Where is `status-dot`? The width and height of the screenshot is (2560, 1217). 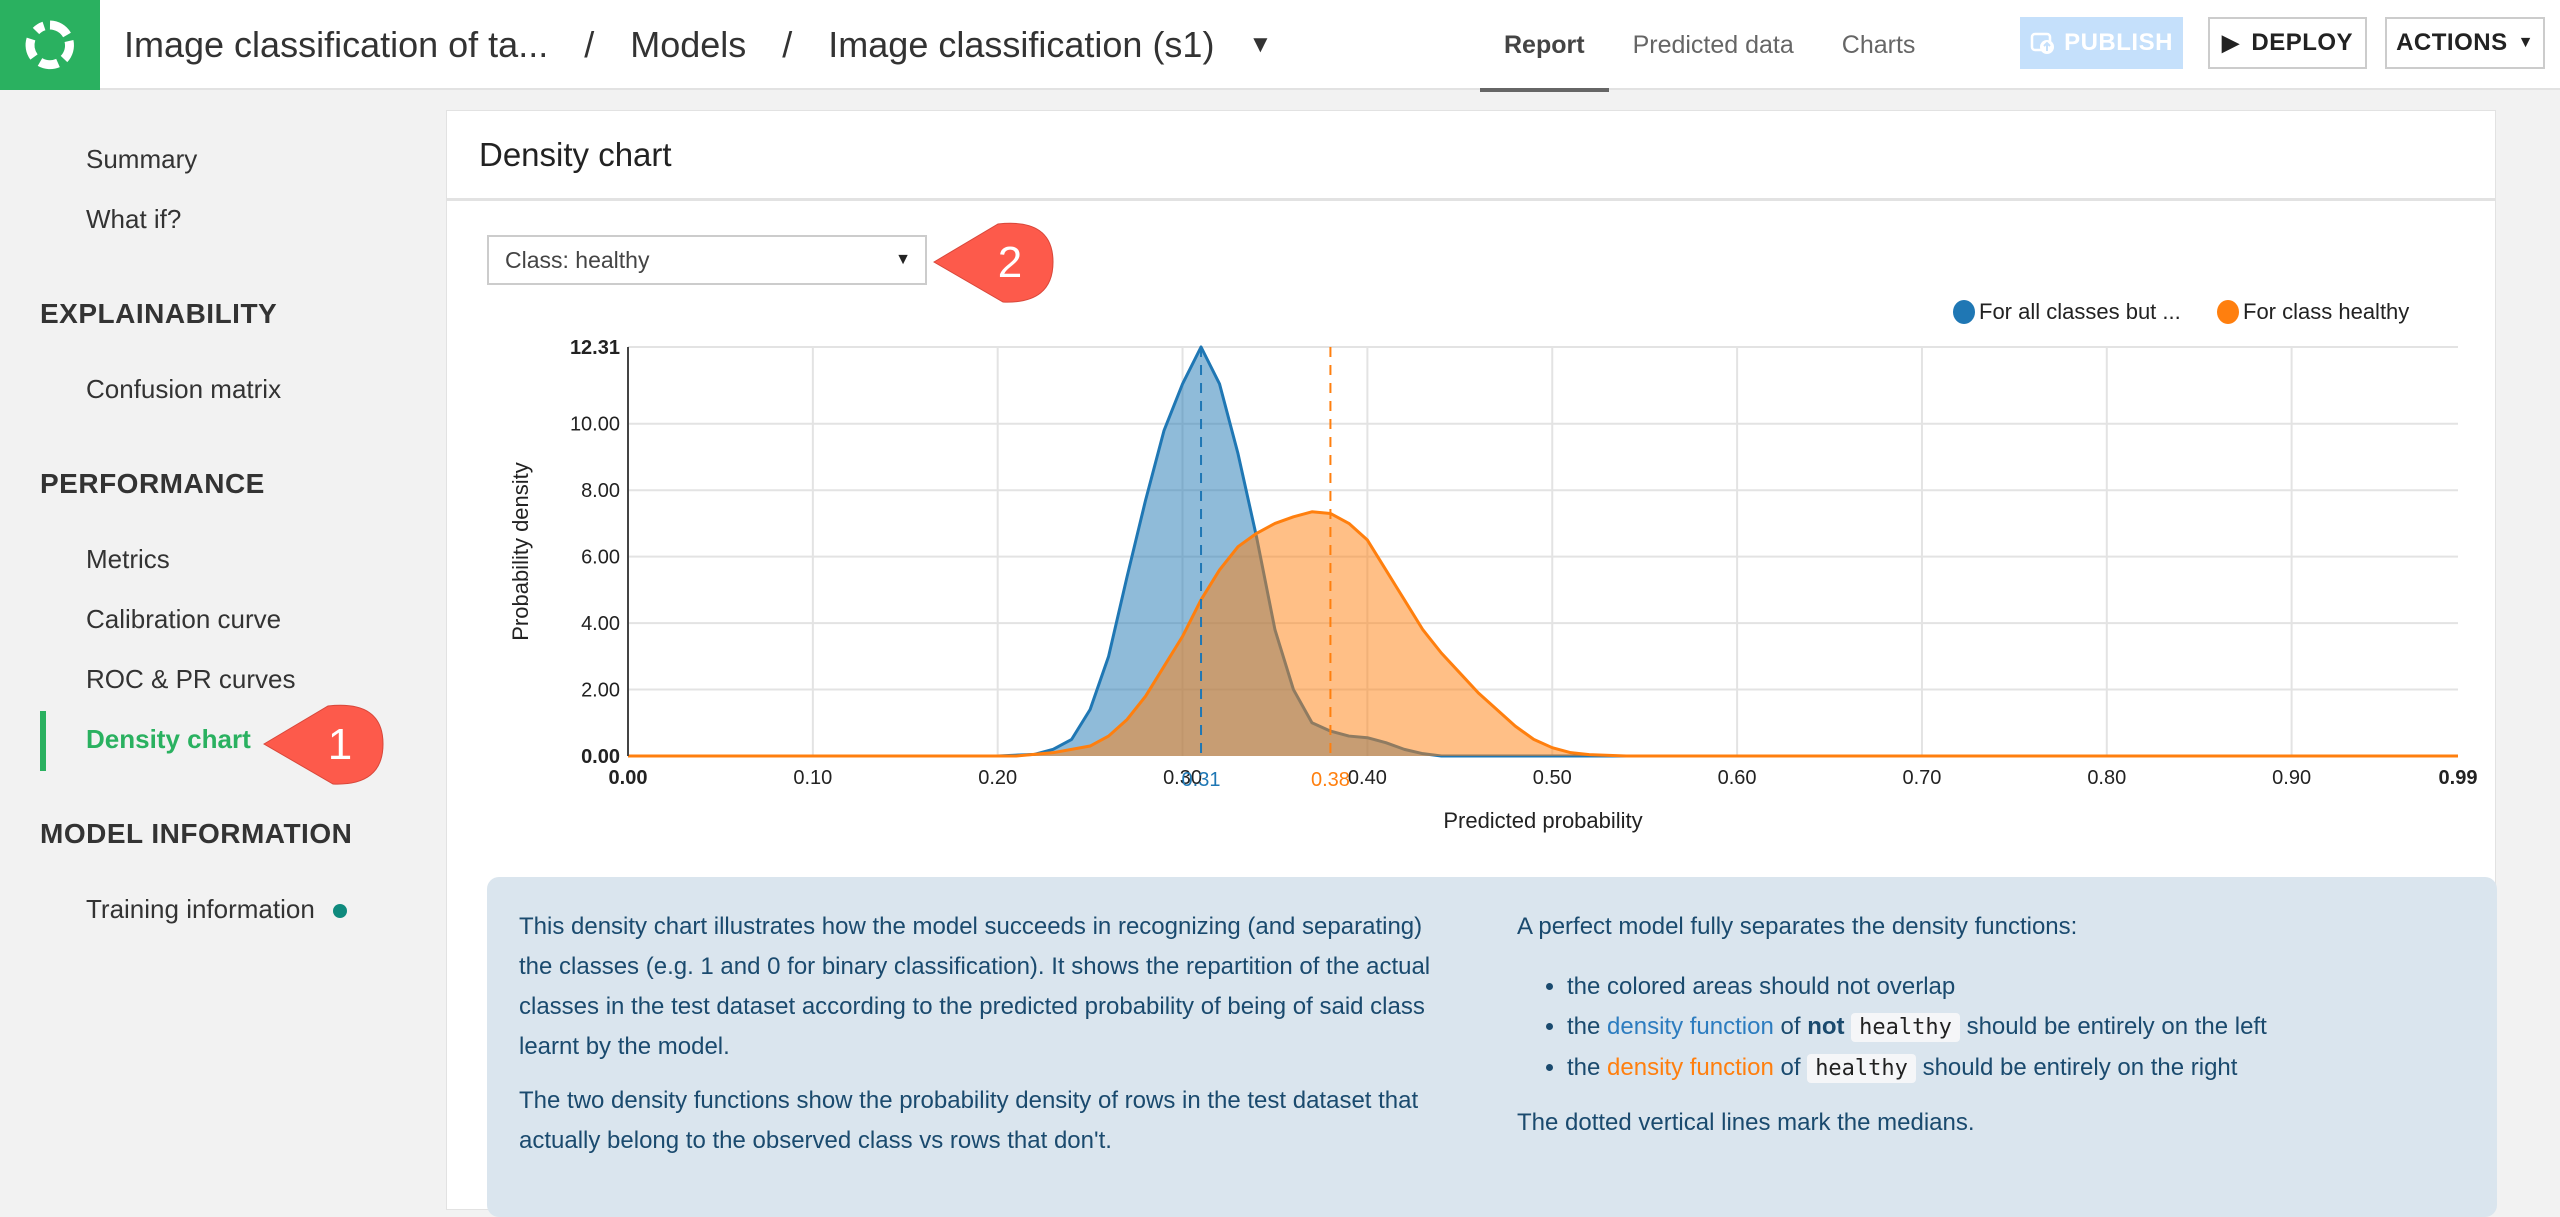
status-dot is located at coordinates (339, 911).